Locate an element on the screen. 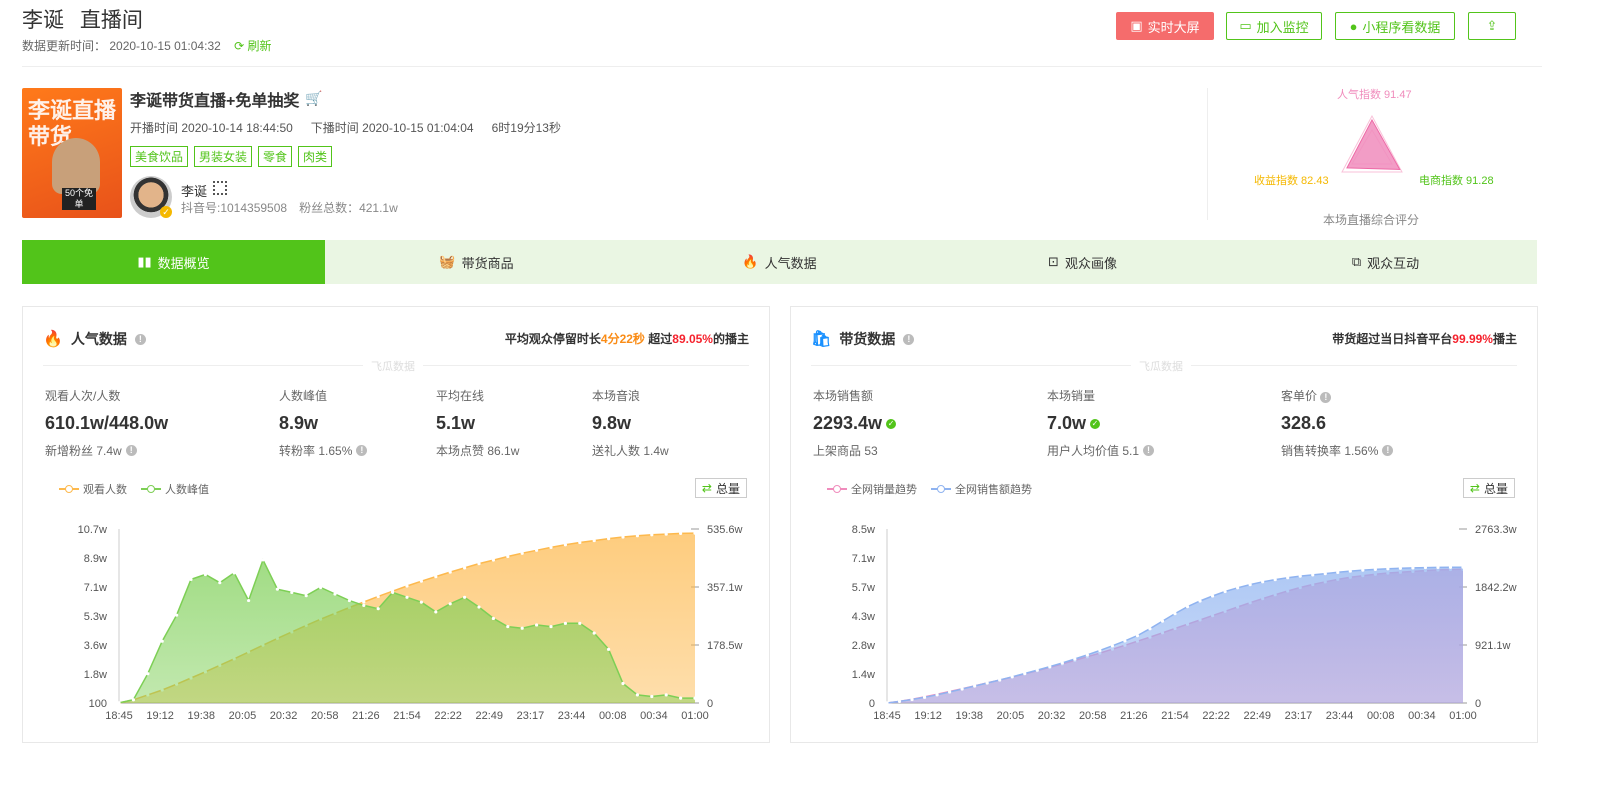 This screenshot has width=1622, height=789. tag-food: 美食饮品 is located at coordinates (159, 156).